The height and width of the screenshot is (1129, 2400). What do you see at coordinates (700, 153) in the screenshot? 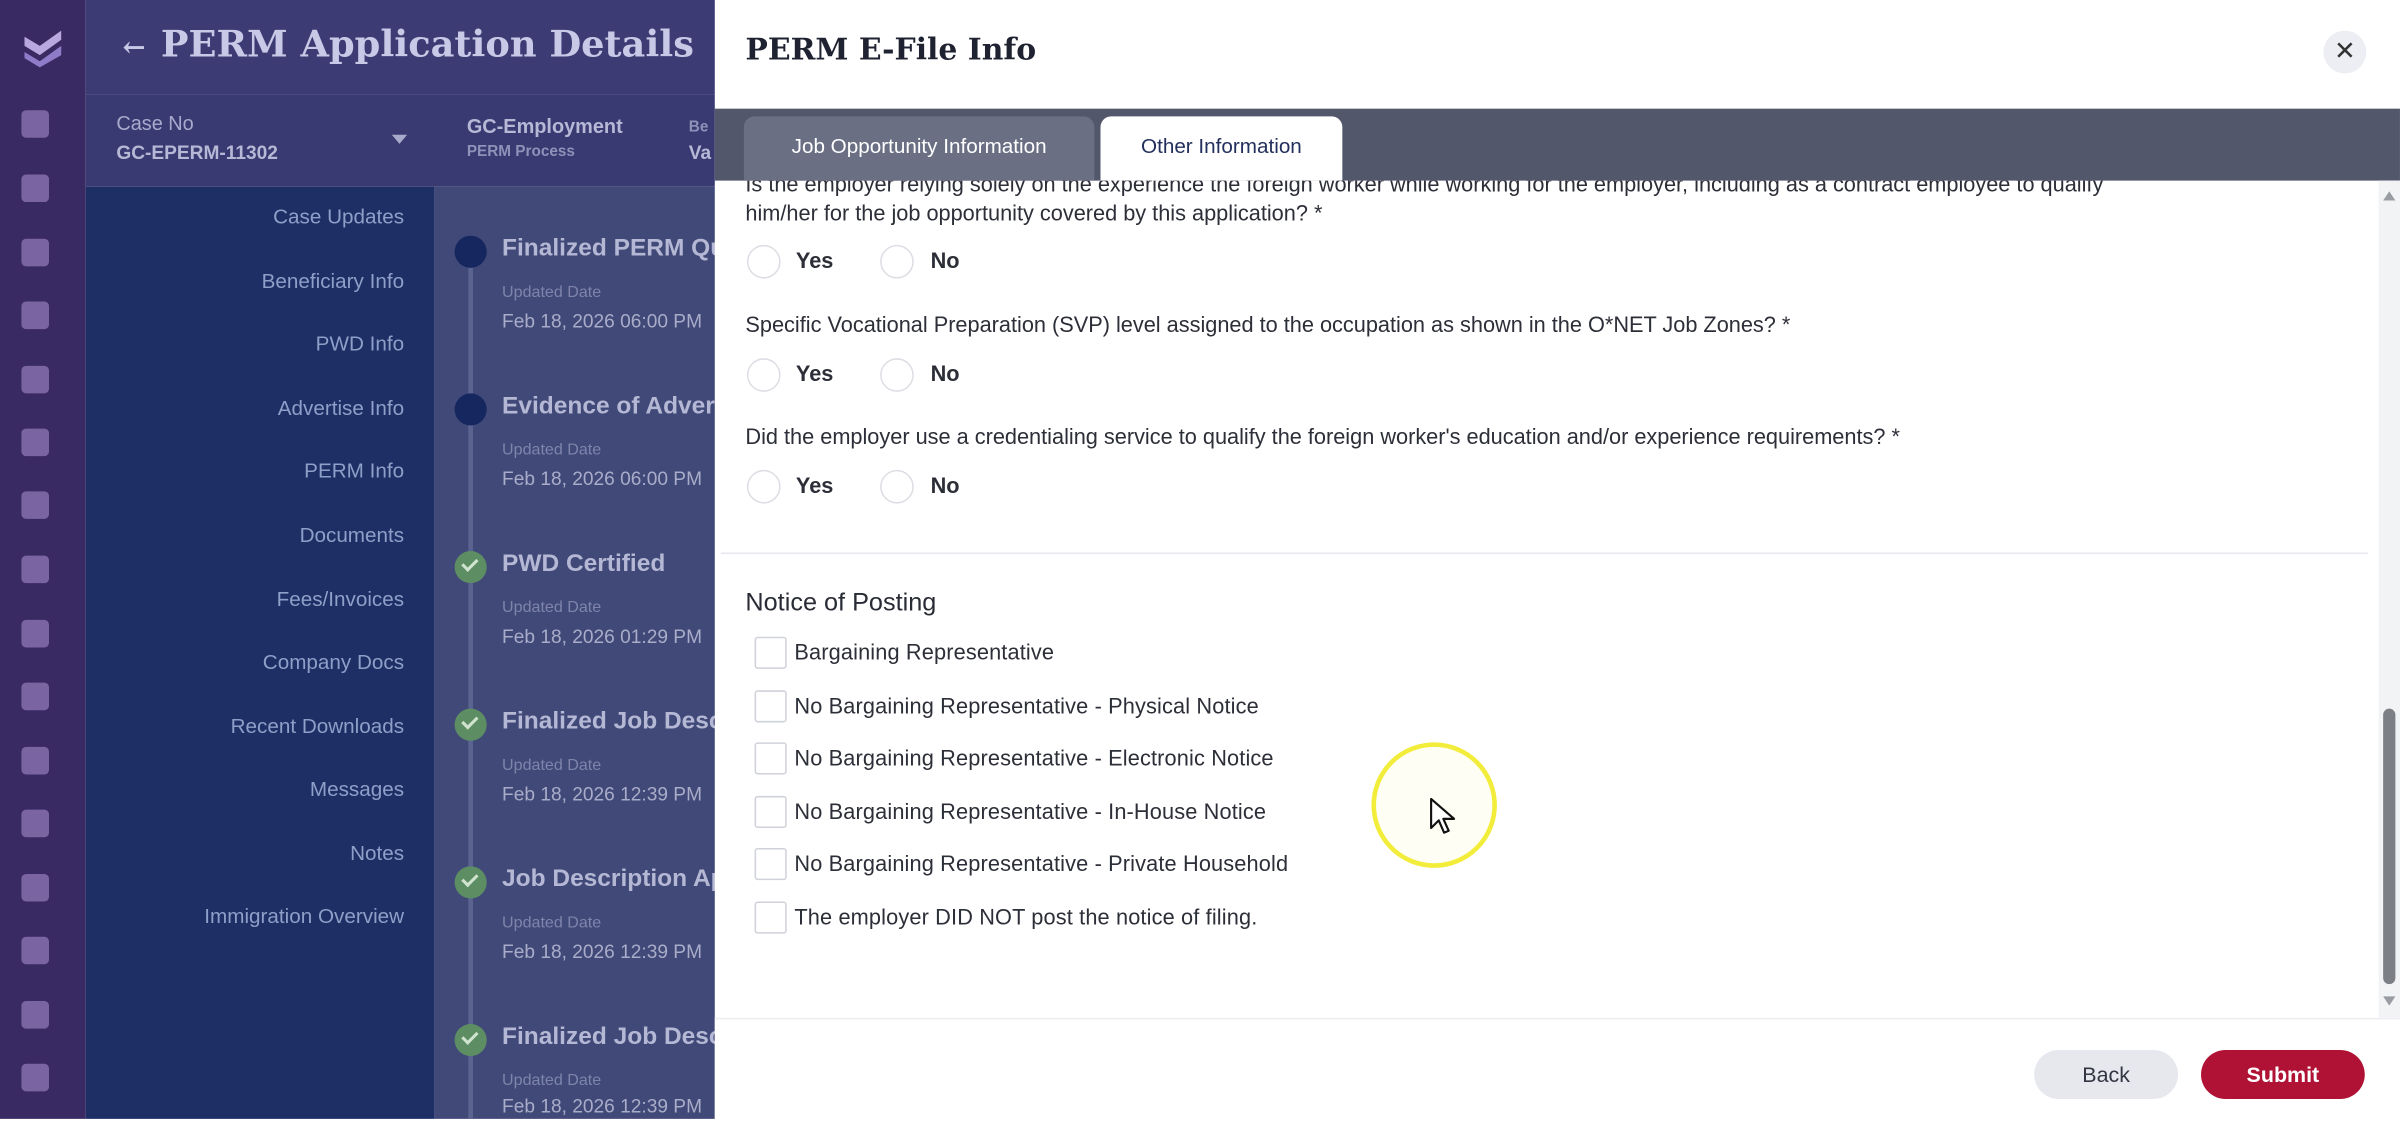
I see `extra-label-2: Va` at bounding box center [700, 153].